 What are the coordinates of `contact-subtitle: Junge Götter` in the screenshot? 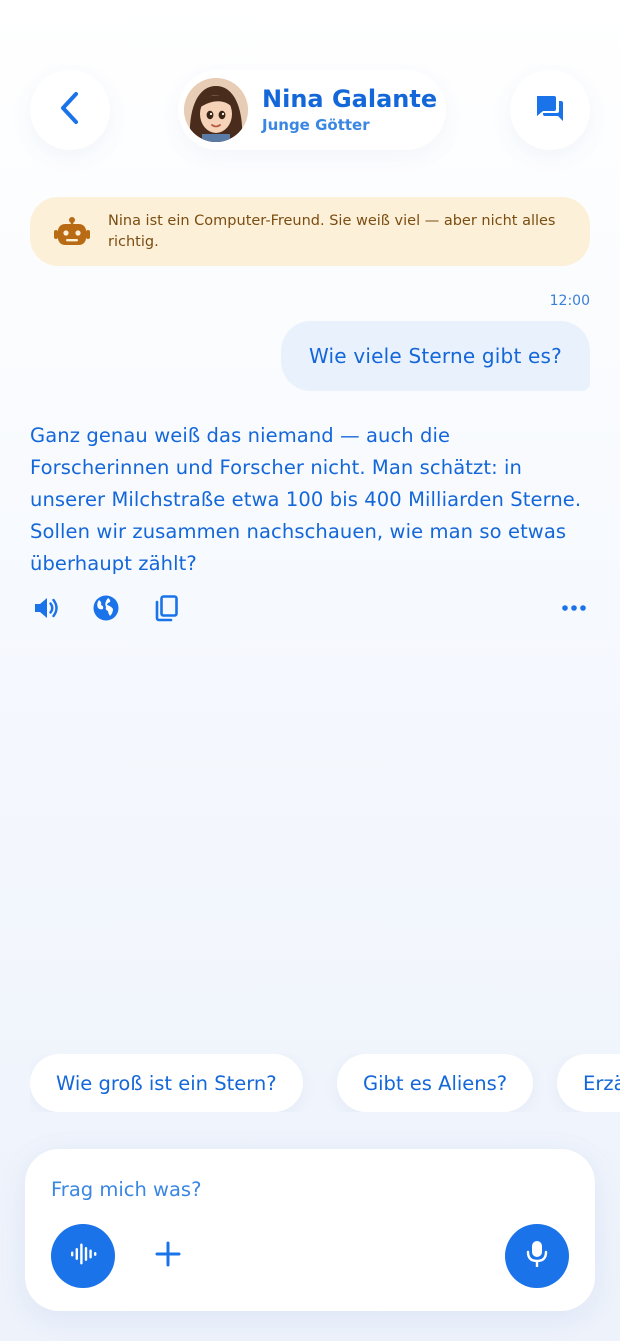 It's located at (316, 125).